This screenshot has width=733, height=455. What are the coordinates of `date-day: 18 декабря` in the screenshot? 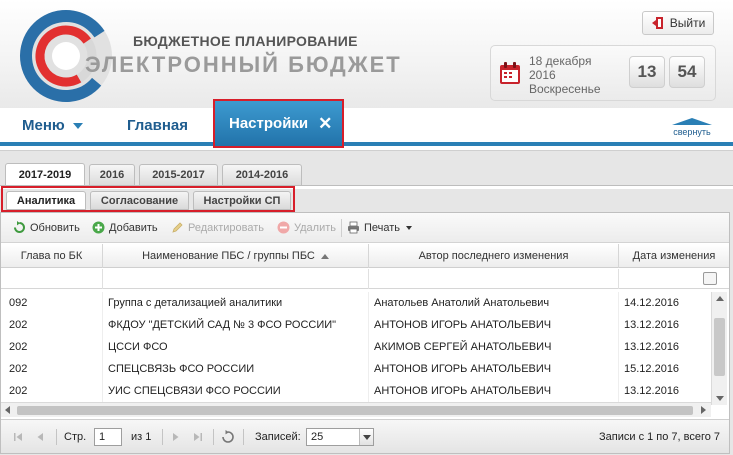 It's located at (560, 61).